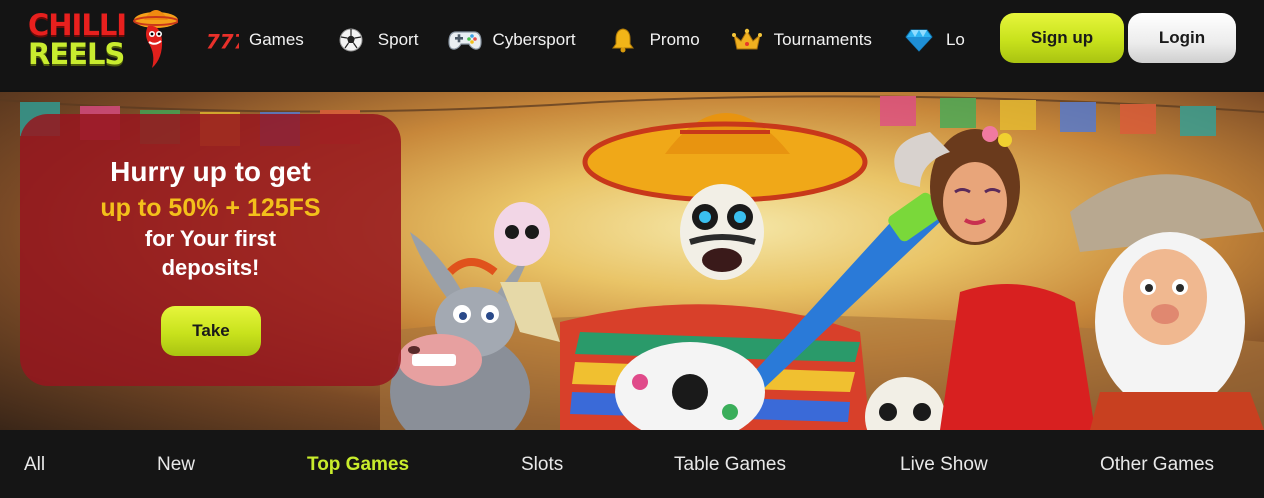  I want to click on tab-slots: Slots, so click(542, 465).